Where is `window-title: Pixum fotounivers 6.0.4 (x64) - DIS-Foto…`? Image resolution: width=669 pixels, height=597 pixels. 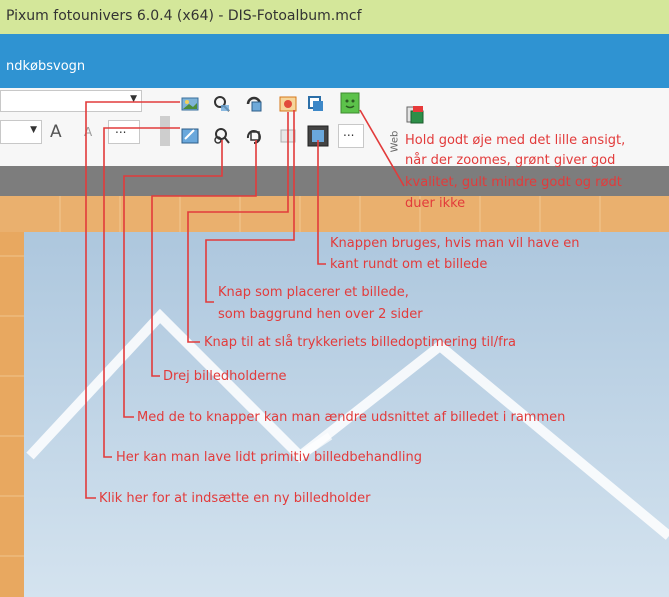
window-title: Pixum fotounivers 6.0.4 (x64) - DIS-Foto… is located at coordinates (184, 16).